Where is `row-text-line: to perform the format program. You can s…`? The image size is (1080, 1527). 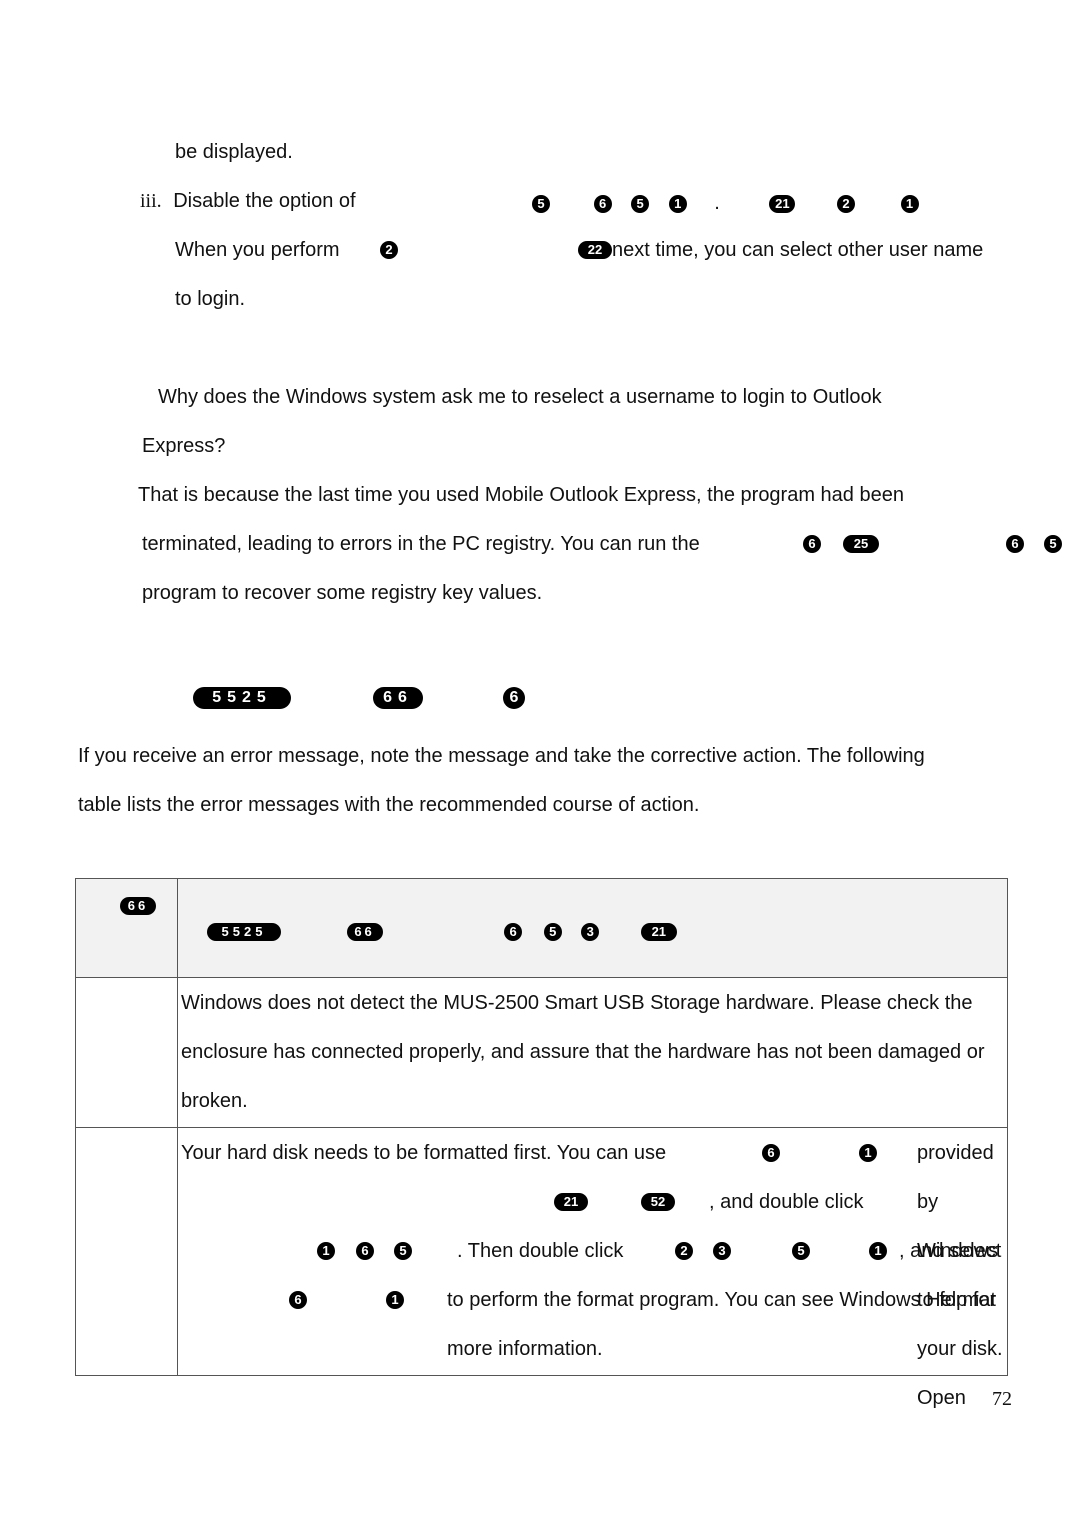 row-text-line: to perform the format program. You can s… is located at coordinates (722, 1324).